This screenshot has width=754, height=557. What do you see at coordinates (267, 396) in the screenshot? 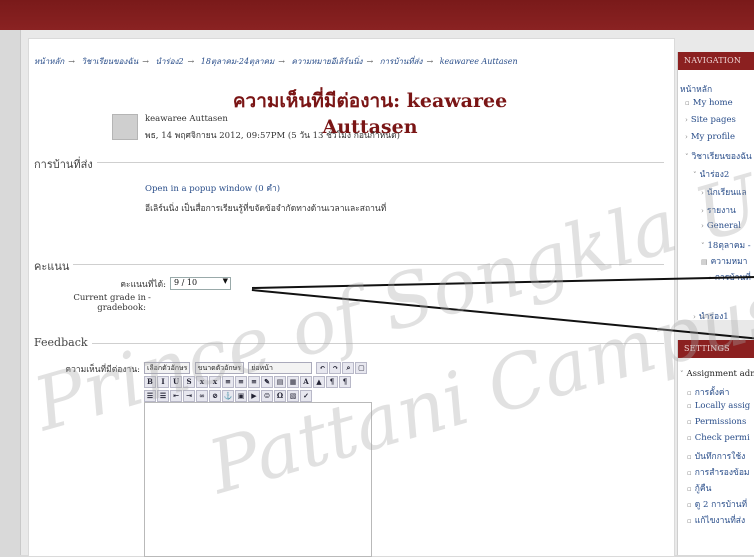
I see `emoticon-icon: ☺` at bounding box center [267, 396].